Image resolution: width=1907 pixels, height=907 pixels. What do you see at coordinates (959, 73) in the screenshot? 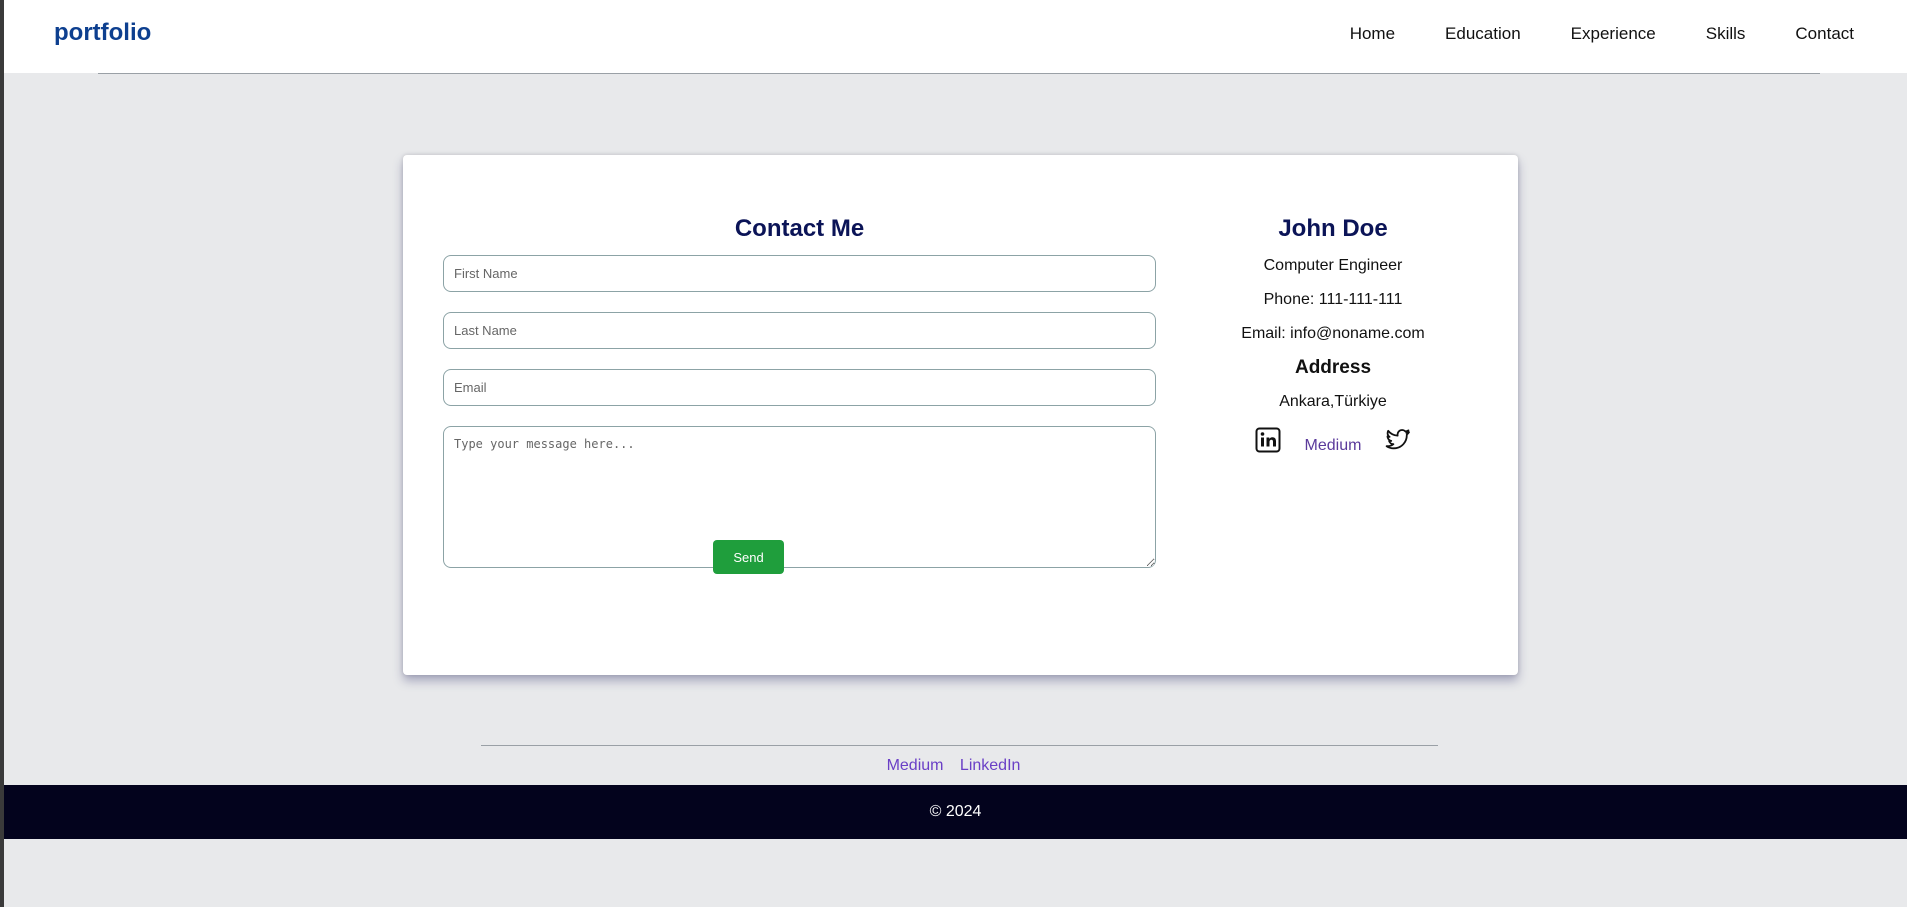
I see `nav-divider` at bounding box center [959, 73].